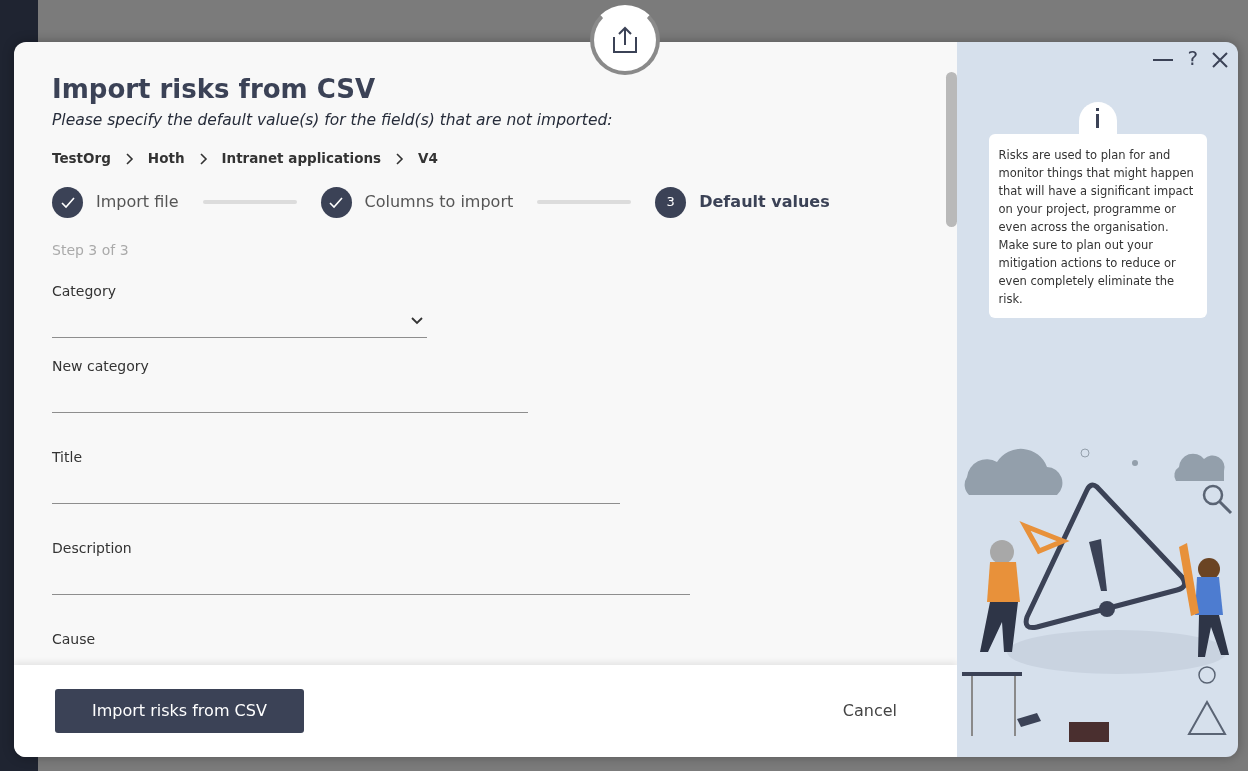  Describe the element at coordinates (92, 548) in the screenshot. I see `field-label: Description` at that location.